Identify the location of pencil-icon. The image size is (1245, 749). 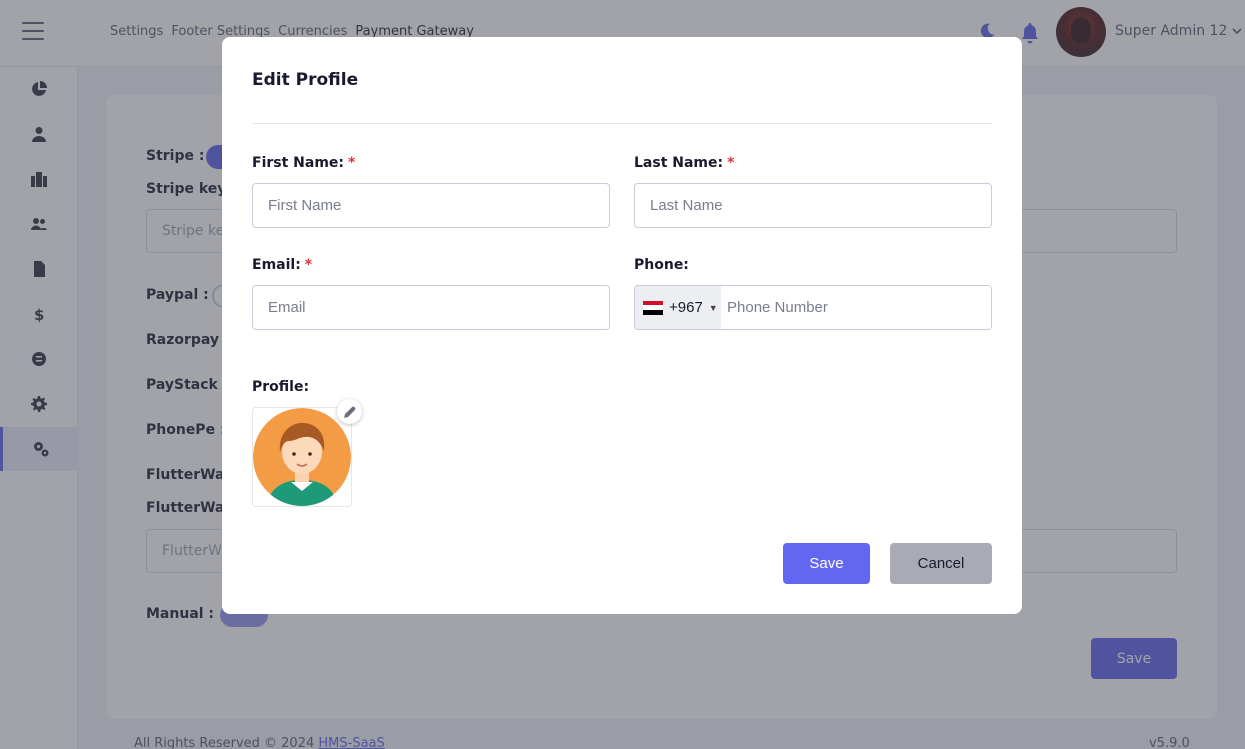
(349, 411).